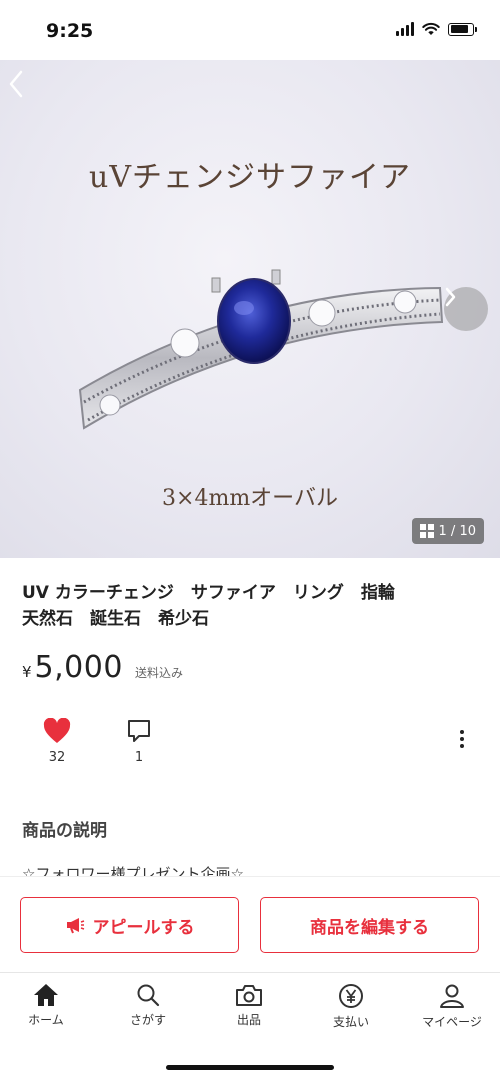  Describe the element at coordinates (133, 870) in the screenshot. I see `description-preview: ☆フォロワー様プレゼント企画☆` at that location.